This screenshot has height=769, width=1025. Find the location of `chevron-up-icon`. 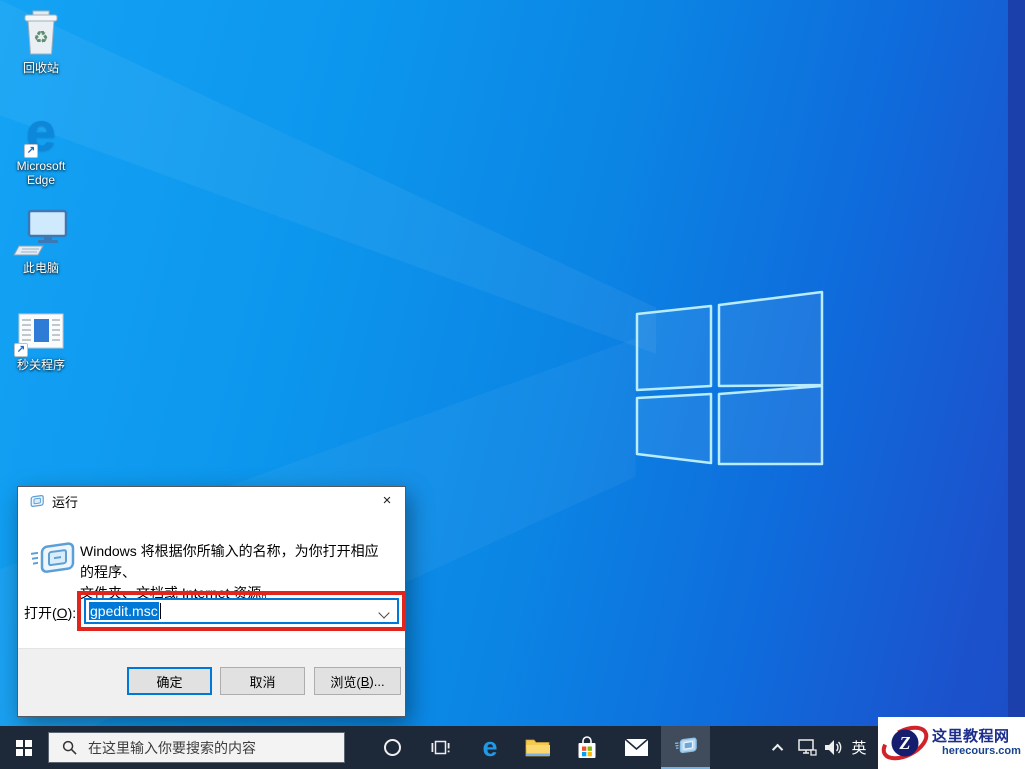

chevron-up-icon is located at coordinates (777, 749).